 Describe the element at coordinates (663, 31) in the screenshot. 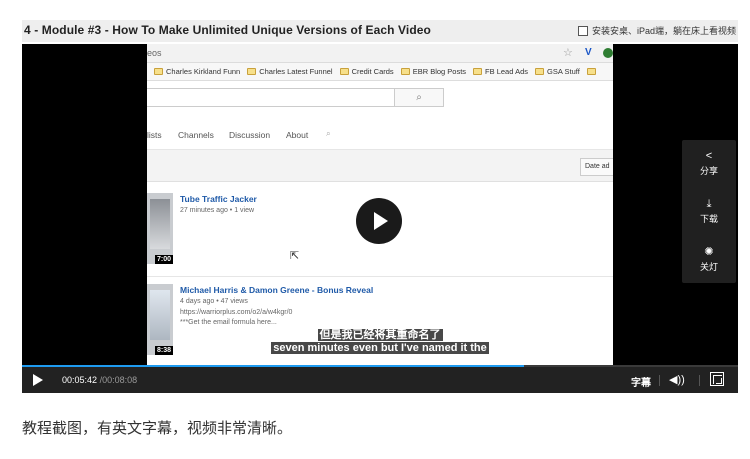

I see `lazy-mode-label: 安装安桌、iPad端，躺在床上看视频` at that location.